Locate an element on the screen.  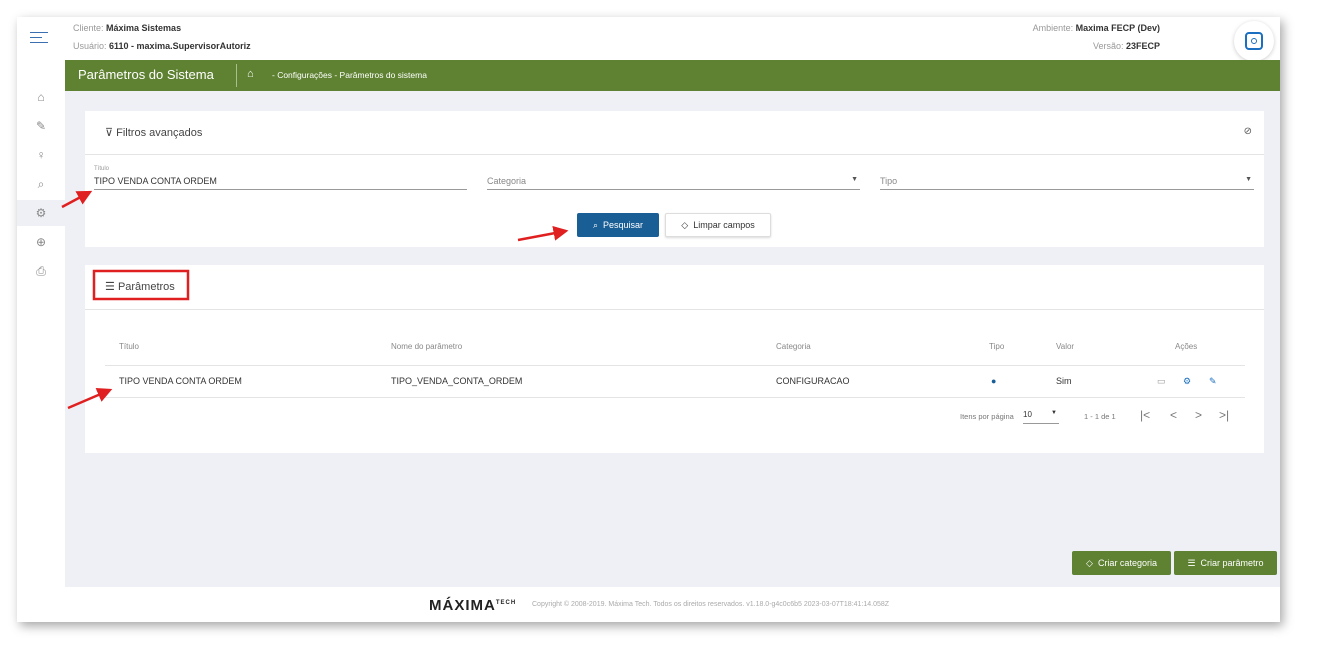
screenshot-button is located at coordinates (1254, 41).